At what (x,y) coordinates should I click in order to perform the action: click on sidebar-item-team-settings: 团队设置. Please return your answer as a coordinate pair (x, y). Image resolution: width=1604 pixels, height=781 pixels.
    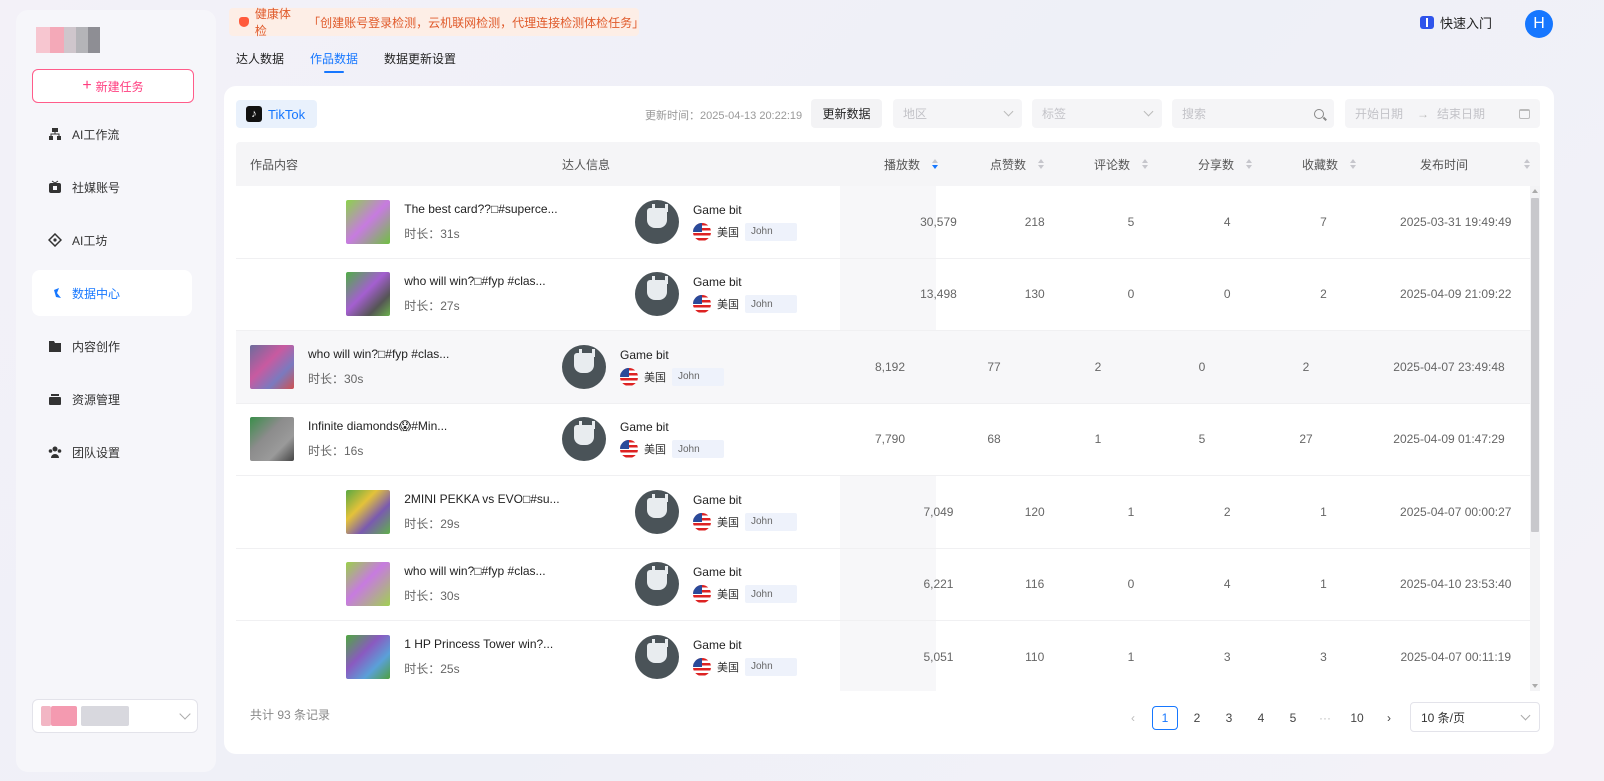
    Looking at the image, I should click on (112, 452).